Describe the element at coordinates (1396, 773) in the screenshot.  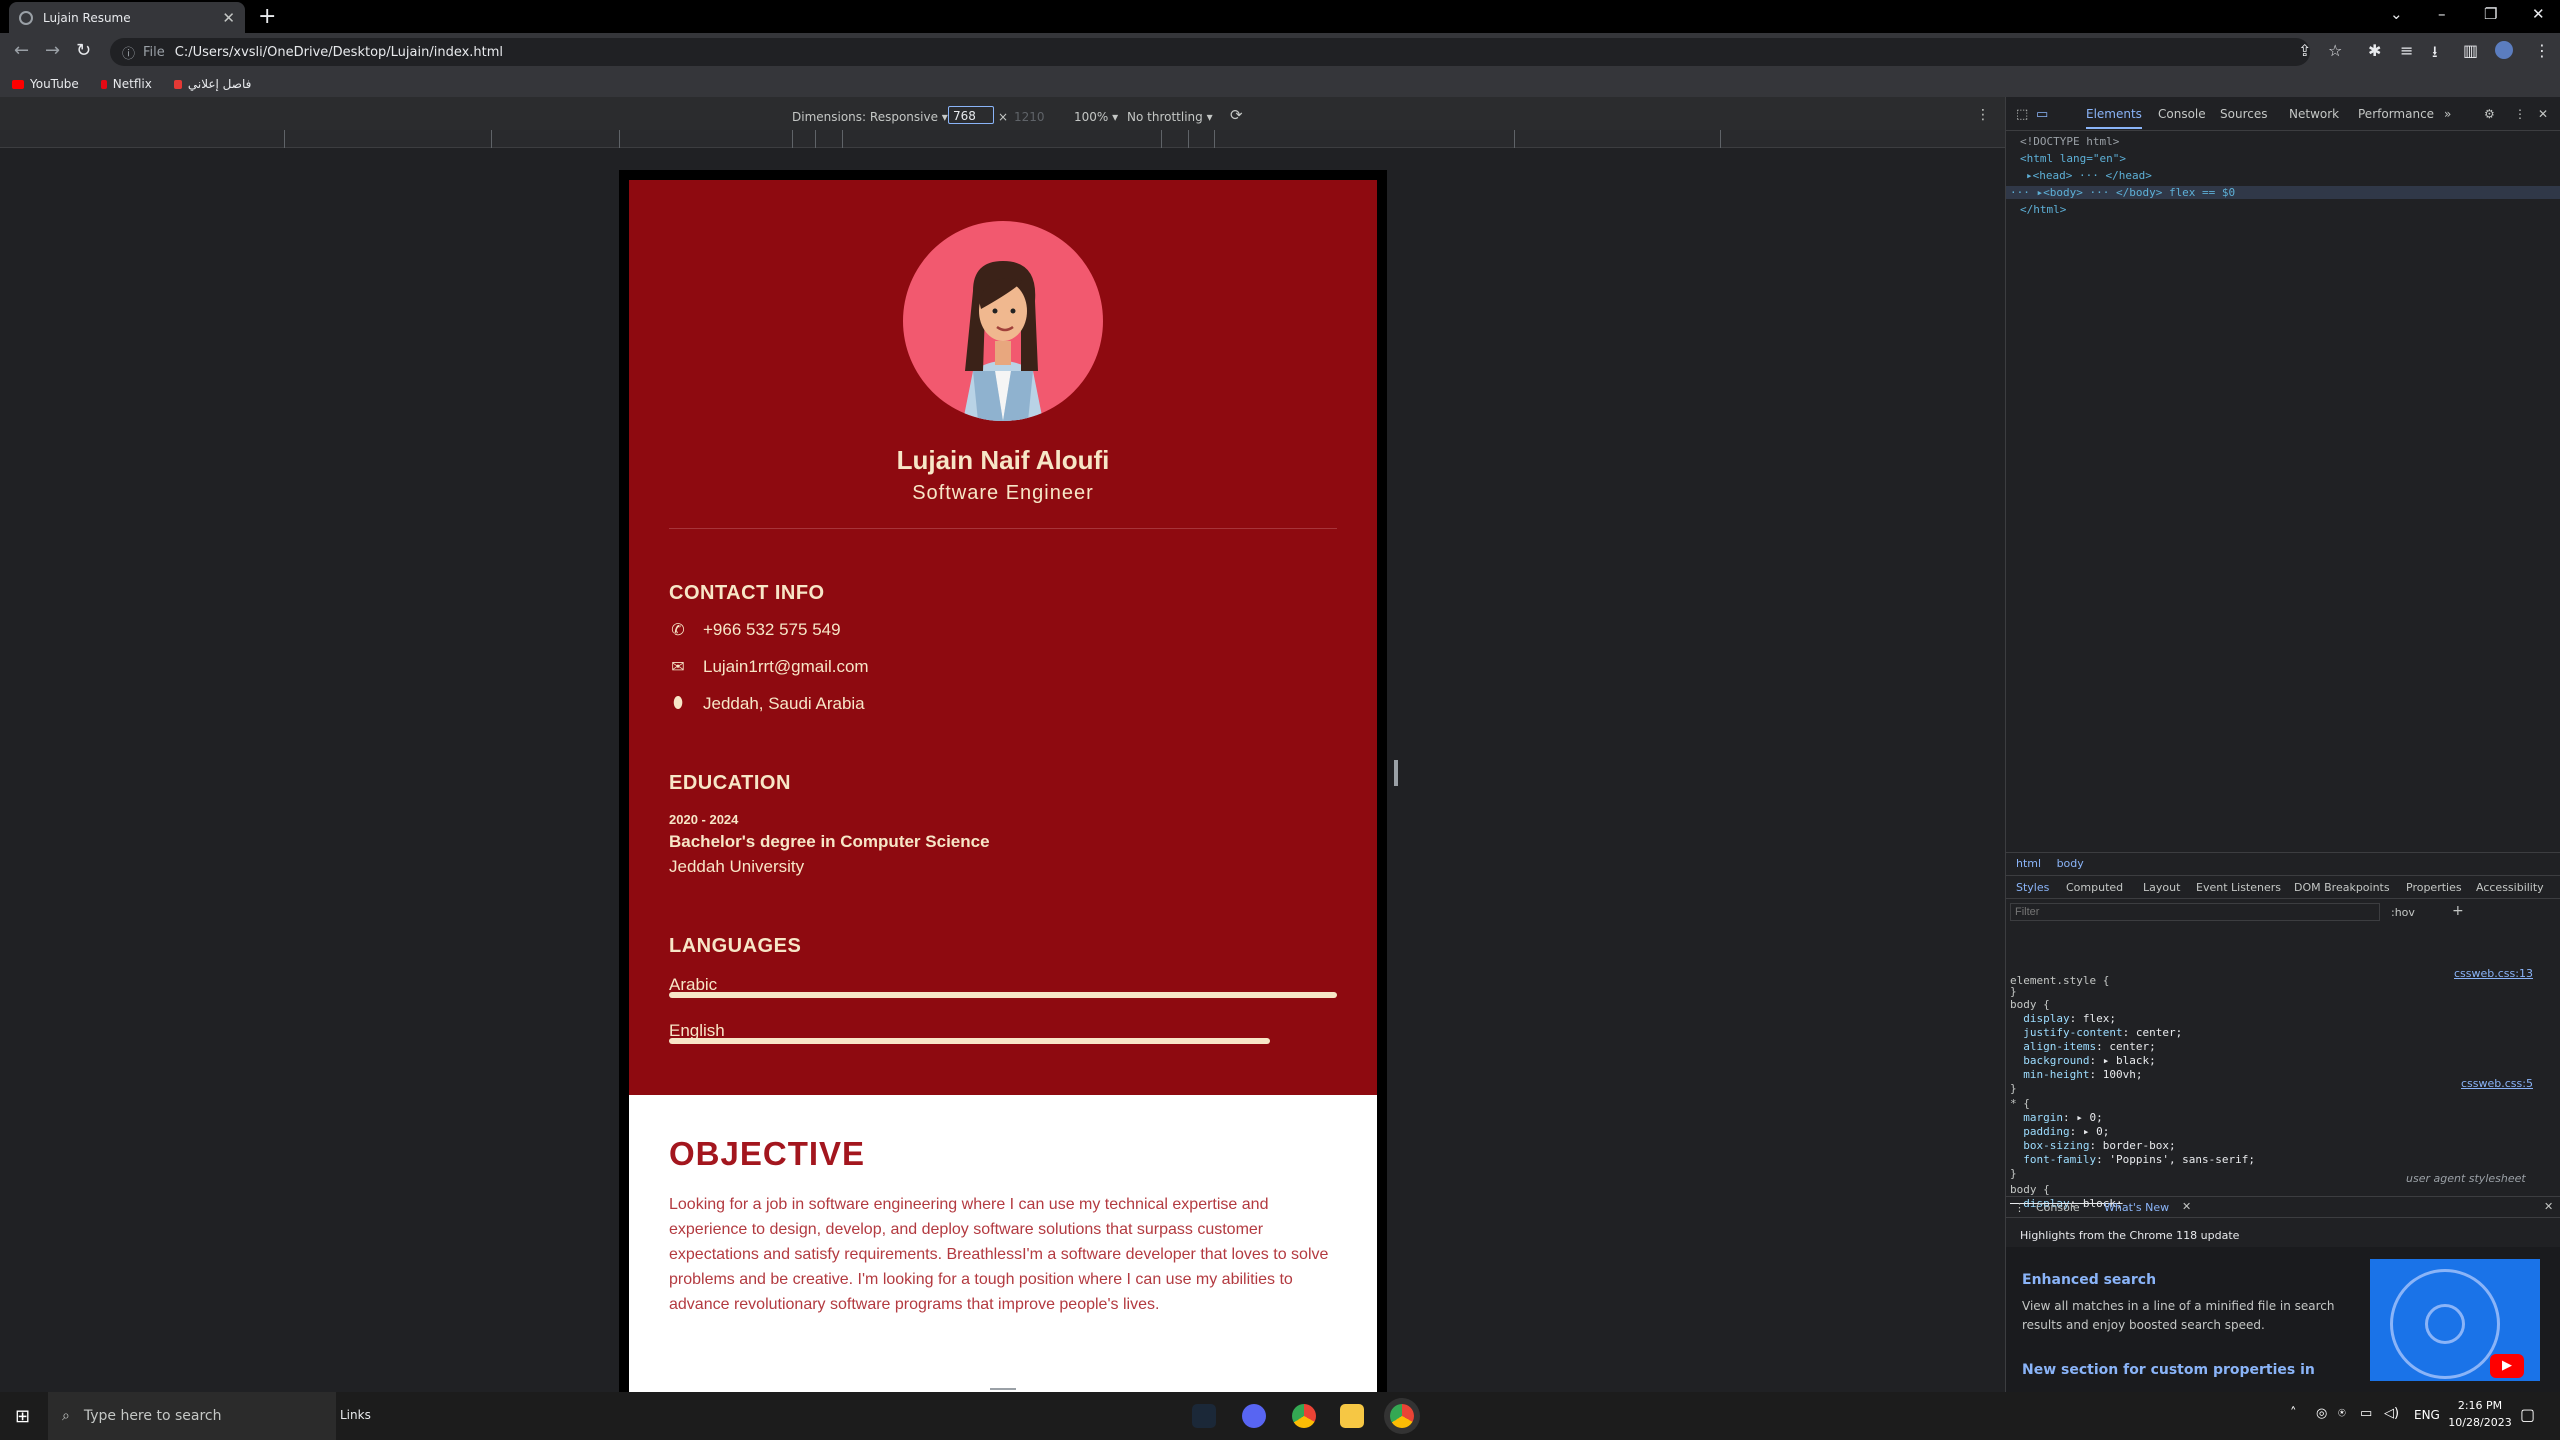
I see `resize-handle-right` at that location.